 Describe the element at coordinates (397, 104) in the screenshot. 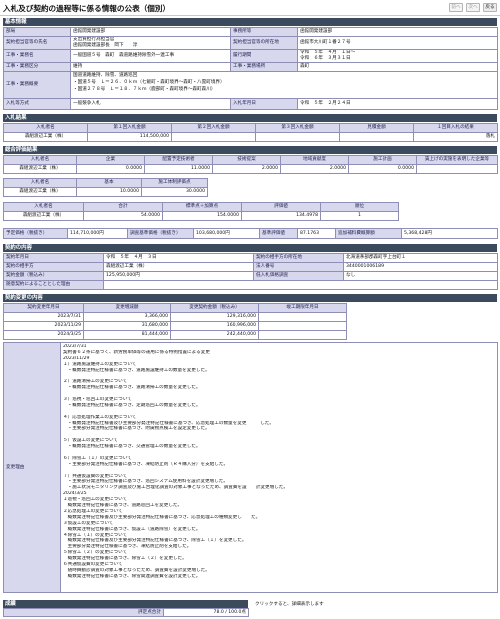

I see `basic-value: 令和 ５年 ２月２４日` at that location.